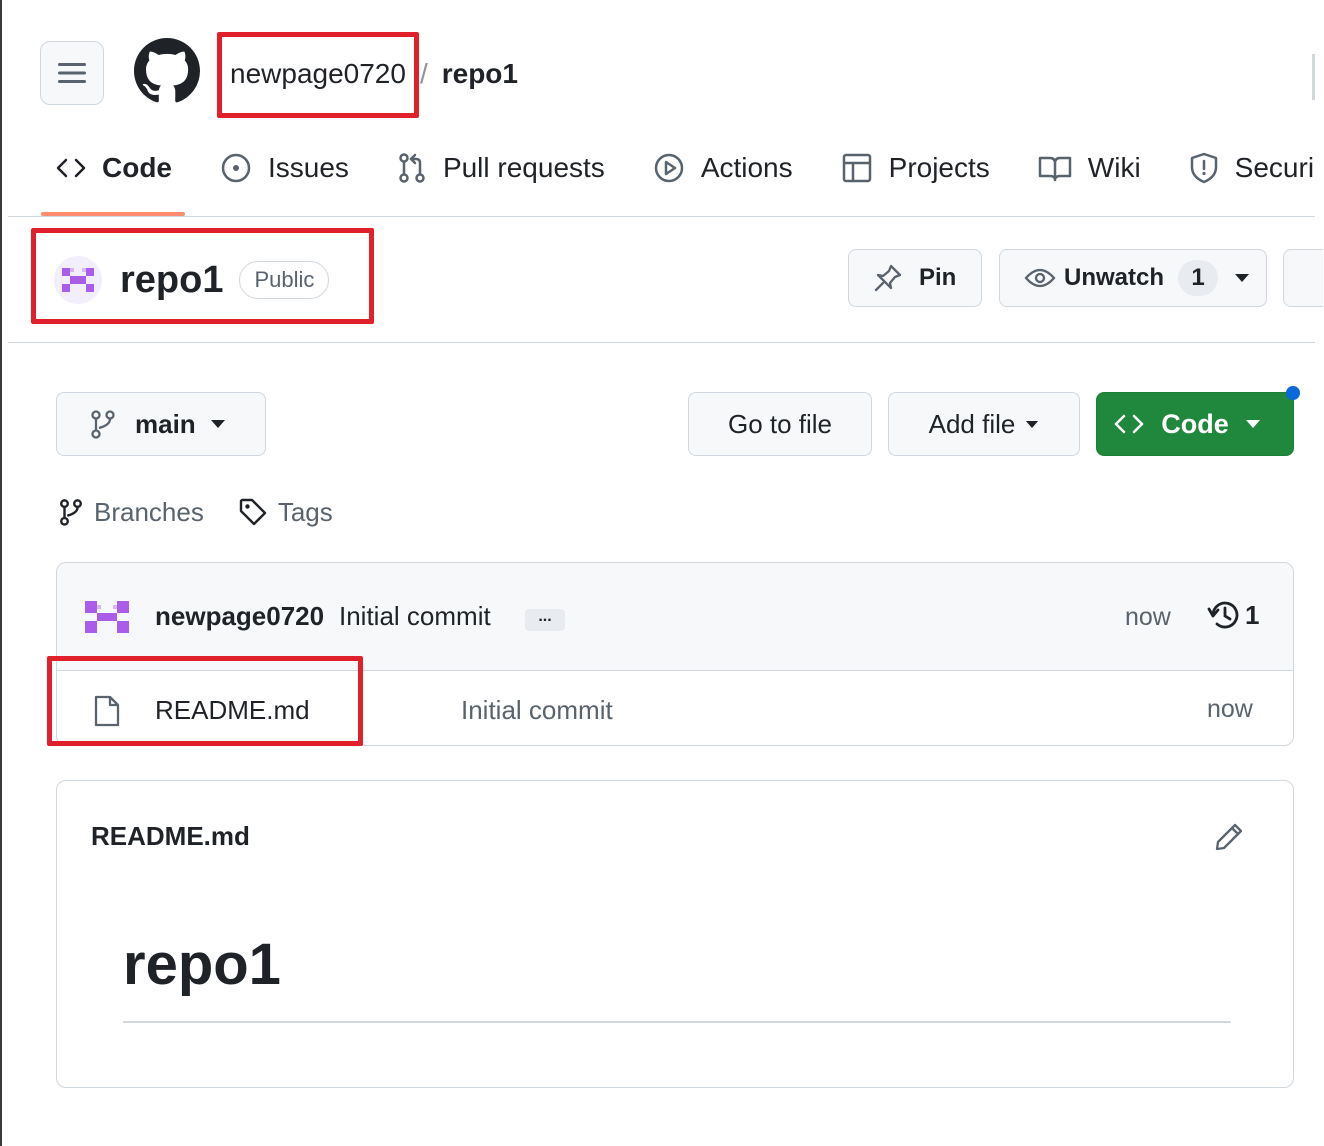 The width and height of the screenshot is (1324, 1146). I want to click on visibility-badge: Public, so click(284, 280).